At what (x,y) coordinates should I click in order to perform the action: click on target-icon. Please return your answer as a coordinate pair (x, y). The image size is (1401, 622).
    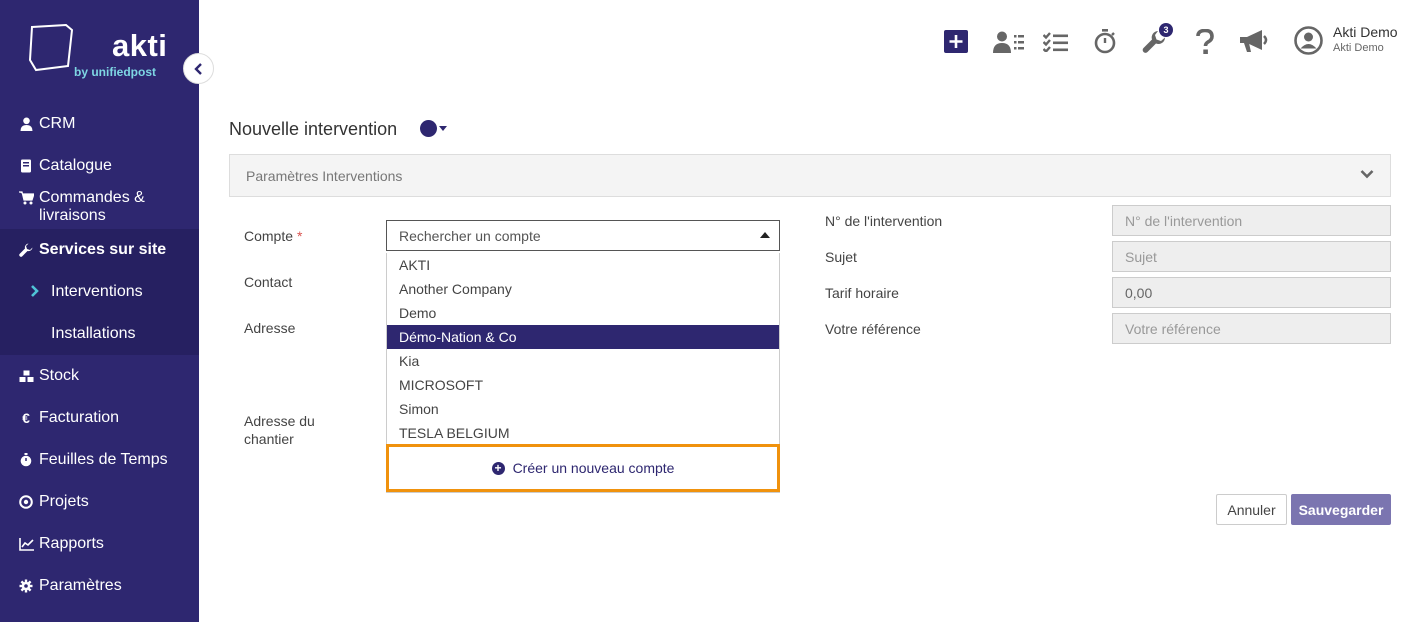
    Looking at the image, I should click on (26, 502).